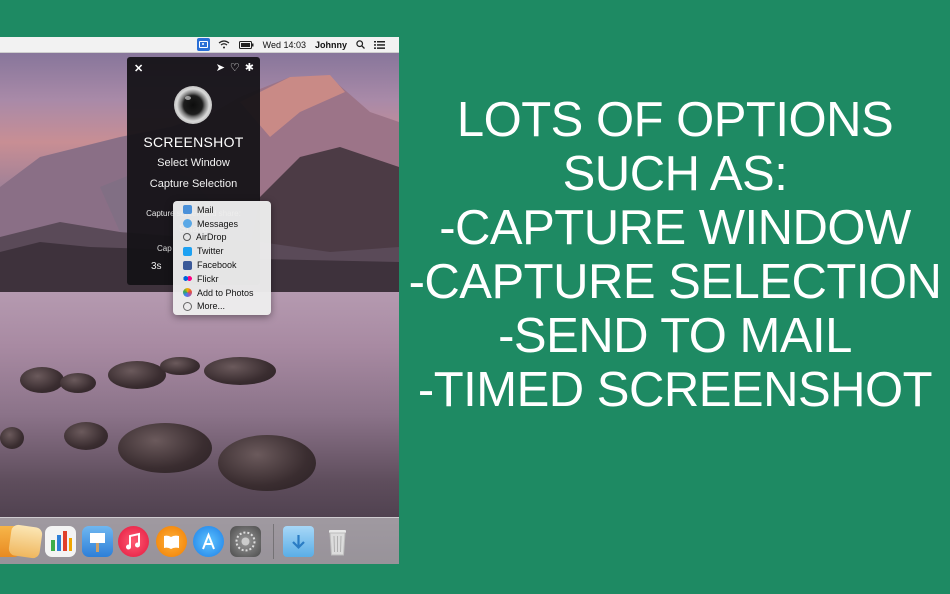 Image resolution: width=950 pixels, height=594 pixels. Describe the element at coordinates (193, 184) in the screenshot. I see `capture-selection-button: Capture Selection` at that location.